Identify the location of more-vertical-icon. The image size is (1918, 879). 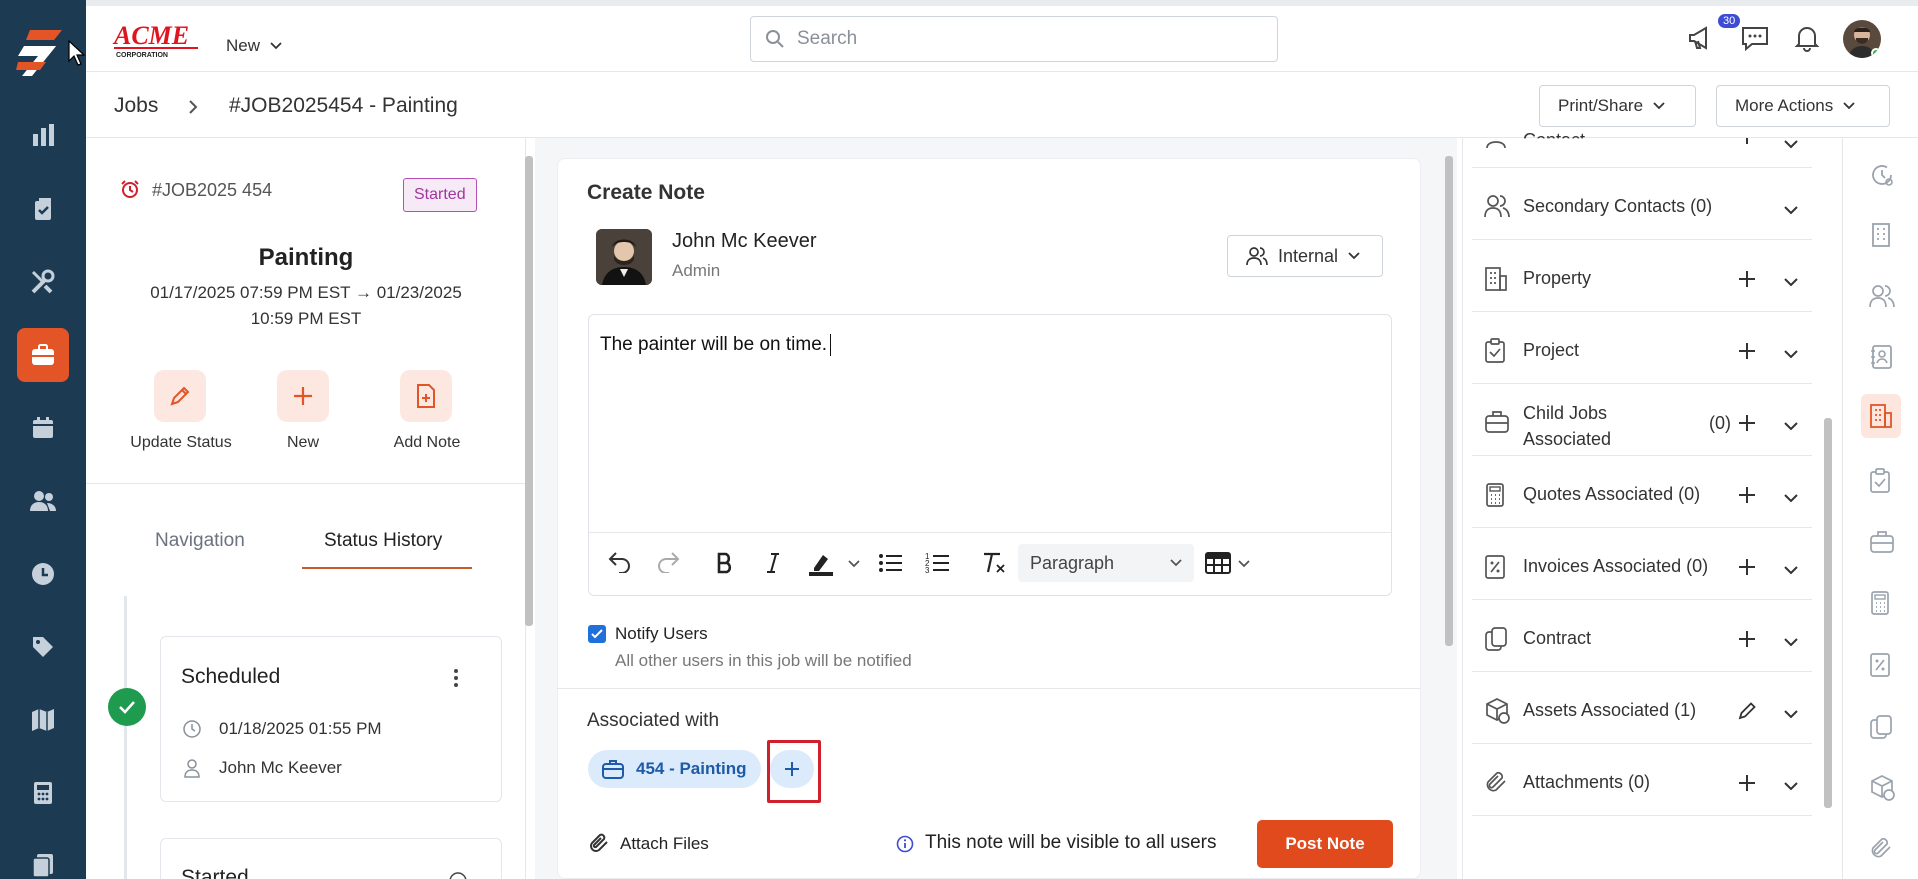
(456, 678).